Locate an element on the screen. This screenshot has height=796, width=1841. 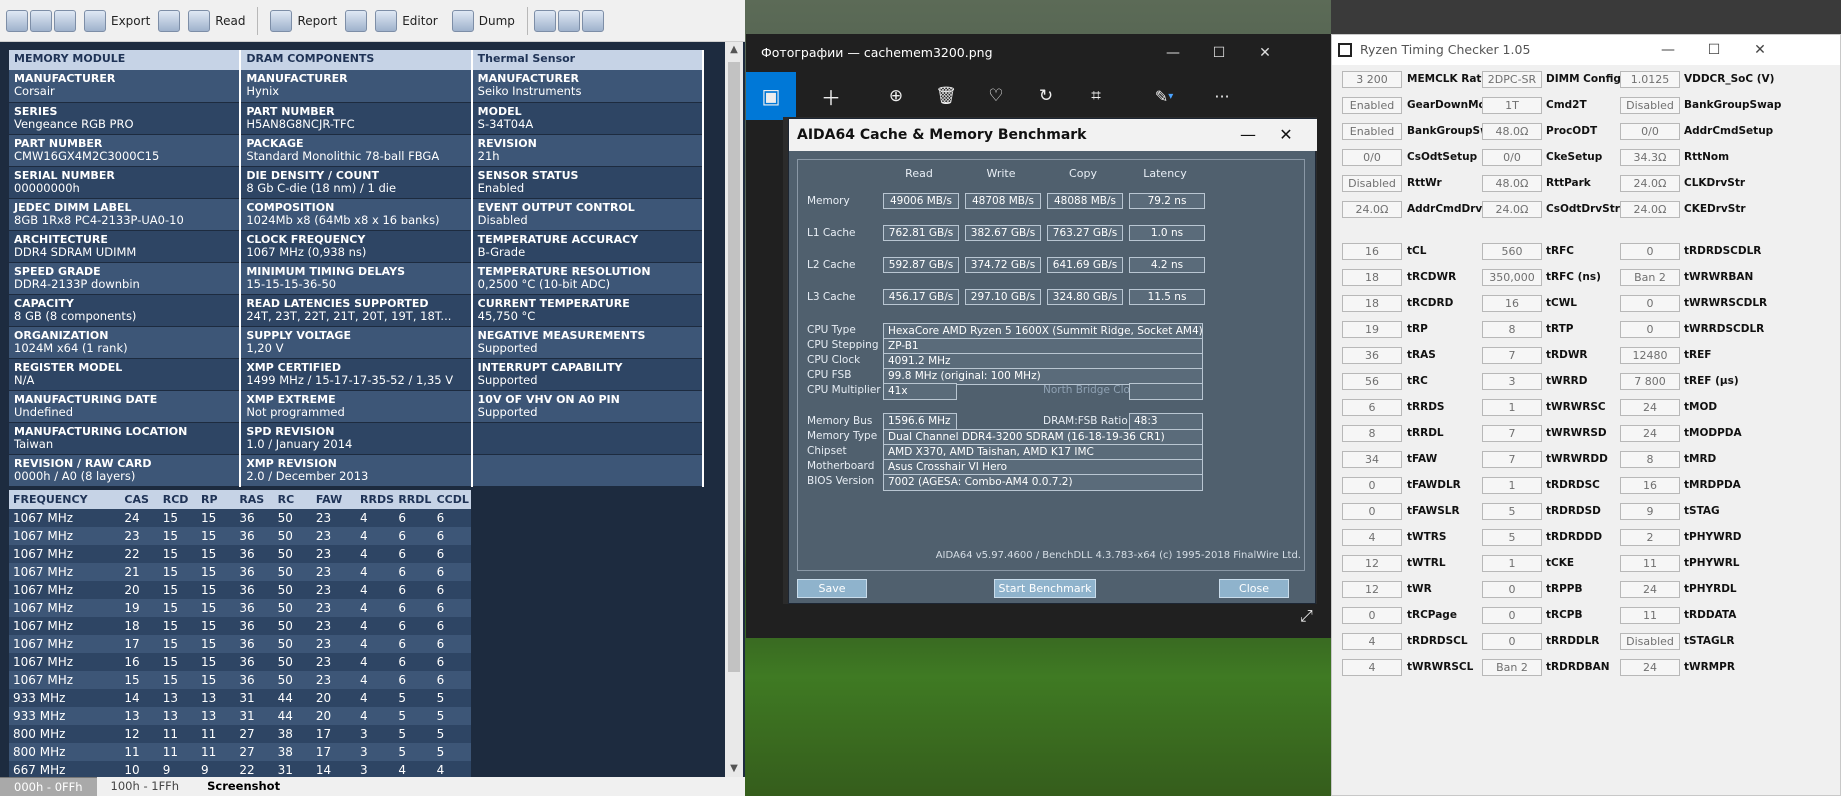
copy-icon is located at coordinates (568, 20).